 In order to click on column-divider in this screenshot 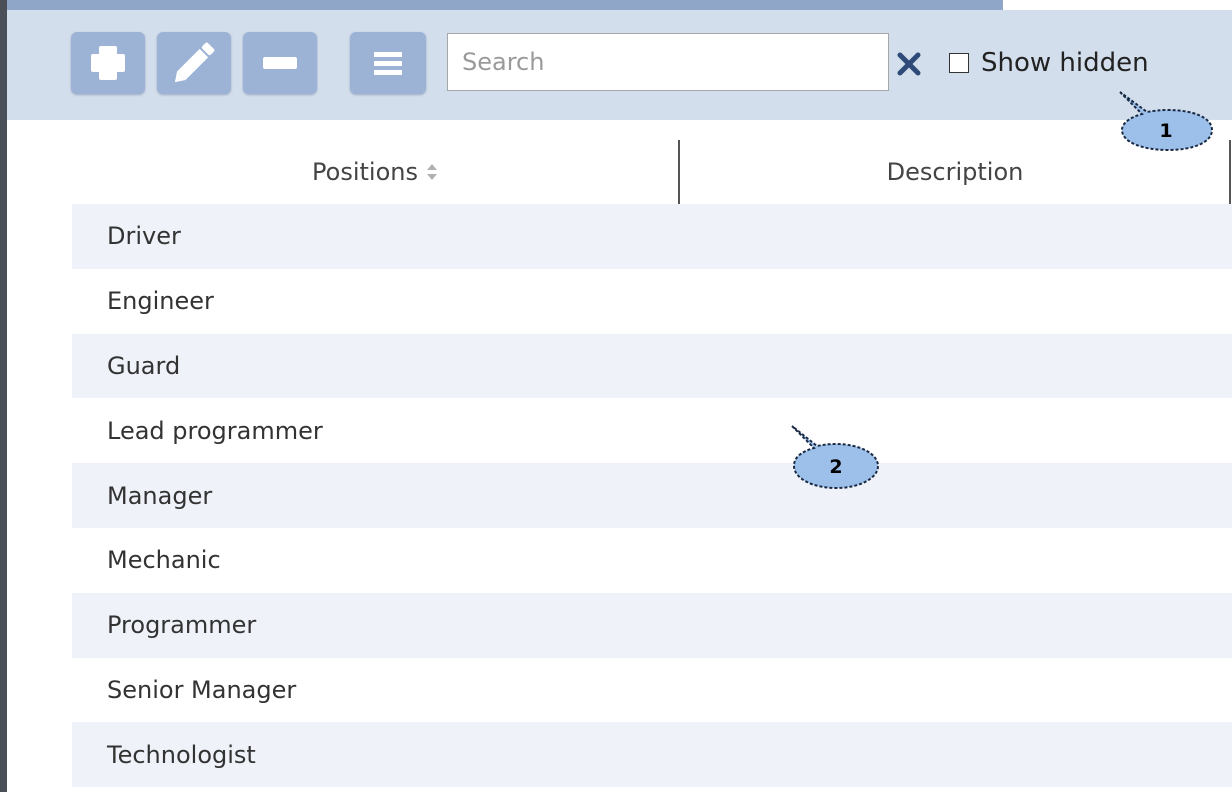, I will do `click(1230, 172)`.